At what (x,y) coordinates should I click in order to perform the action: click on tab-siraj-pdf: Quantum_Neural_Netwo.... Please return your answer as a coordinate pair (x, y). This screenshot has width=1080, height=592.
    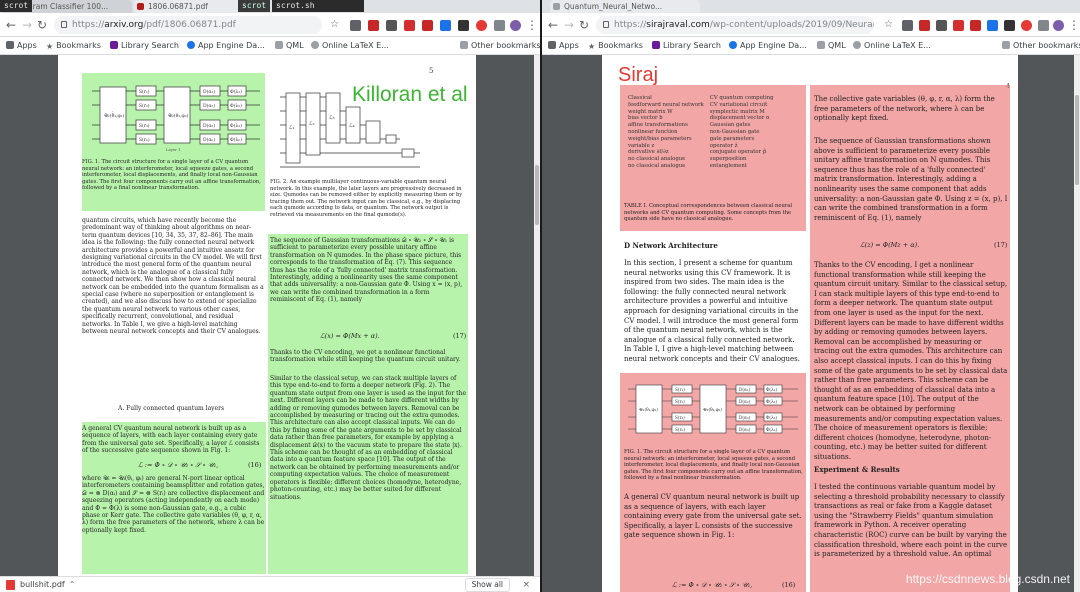
    Looking at the image, I should click on (625, 6).